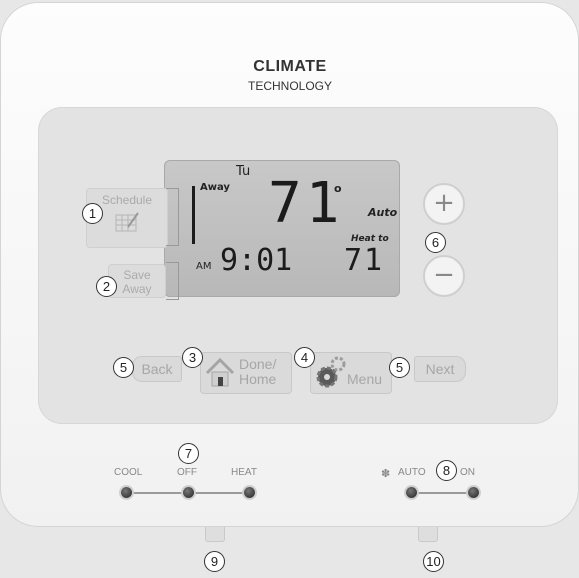 This screenshot has width=579, height=578. What do you see at coordinates (215, 534) in the screenshot?
I see `bottom-tab-left` at bounding box center [215, 534].